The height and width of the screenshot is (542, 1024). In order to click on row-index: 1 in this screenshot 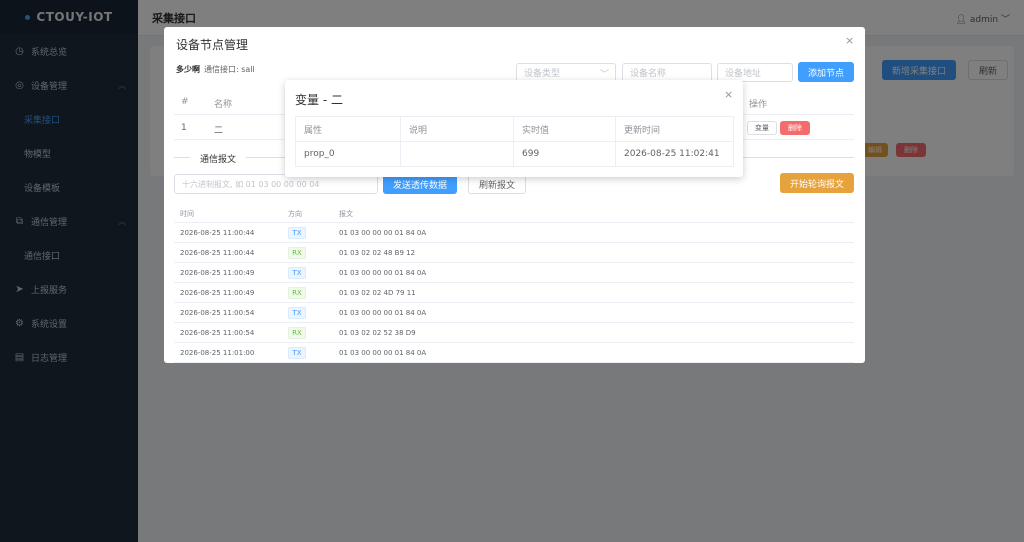, I will do `click(184, 128)`.